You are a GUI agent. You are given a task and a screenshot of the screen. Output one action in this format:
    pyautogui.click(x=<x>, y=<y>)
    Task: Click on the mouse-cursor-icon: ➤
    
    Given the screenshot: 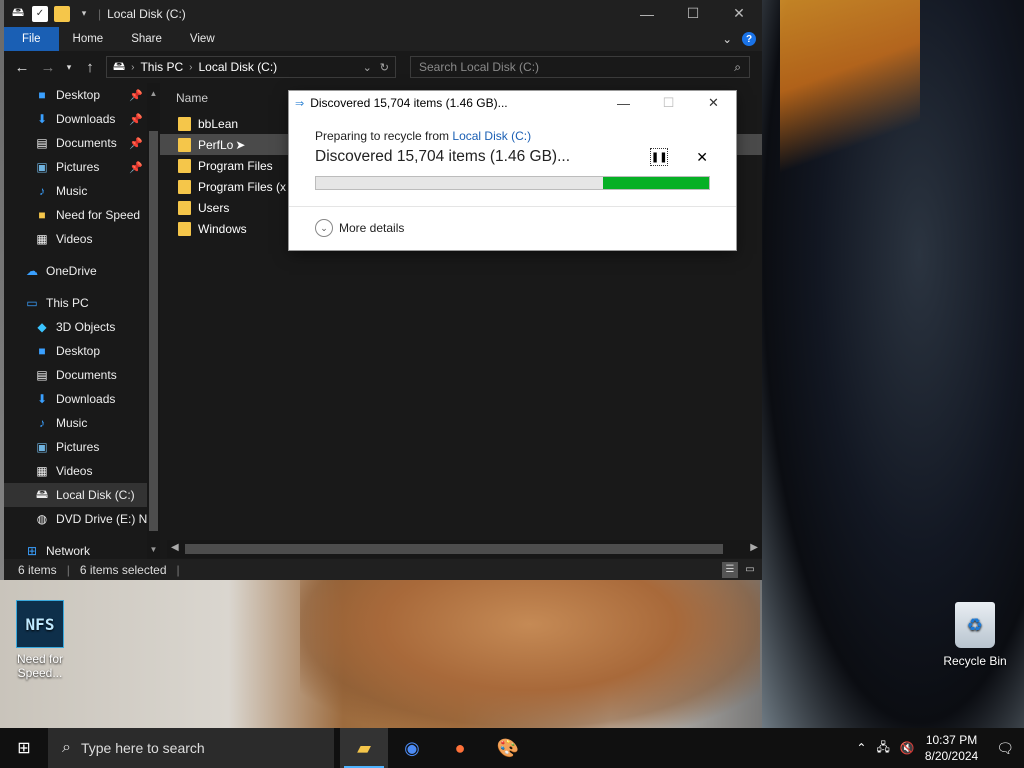 What is the action you would take?
    pyautogui.click(x=240, y=144)
    